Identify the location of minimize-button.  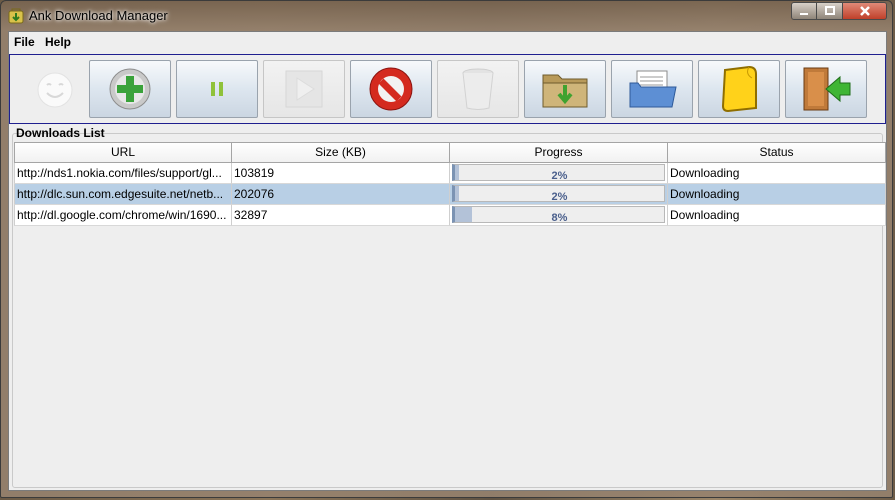
(804, 11).